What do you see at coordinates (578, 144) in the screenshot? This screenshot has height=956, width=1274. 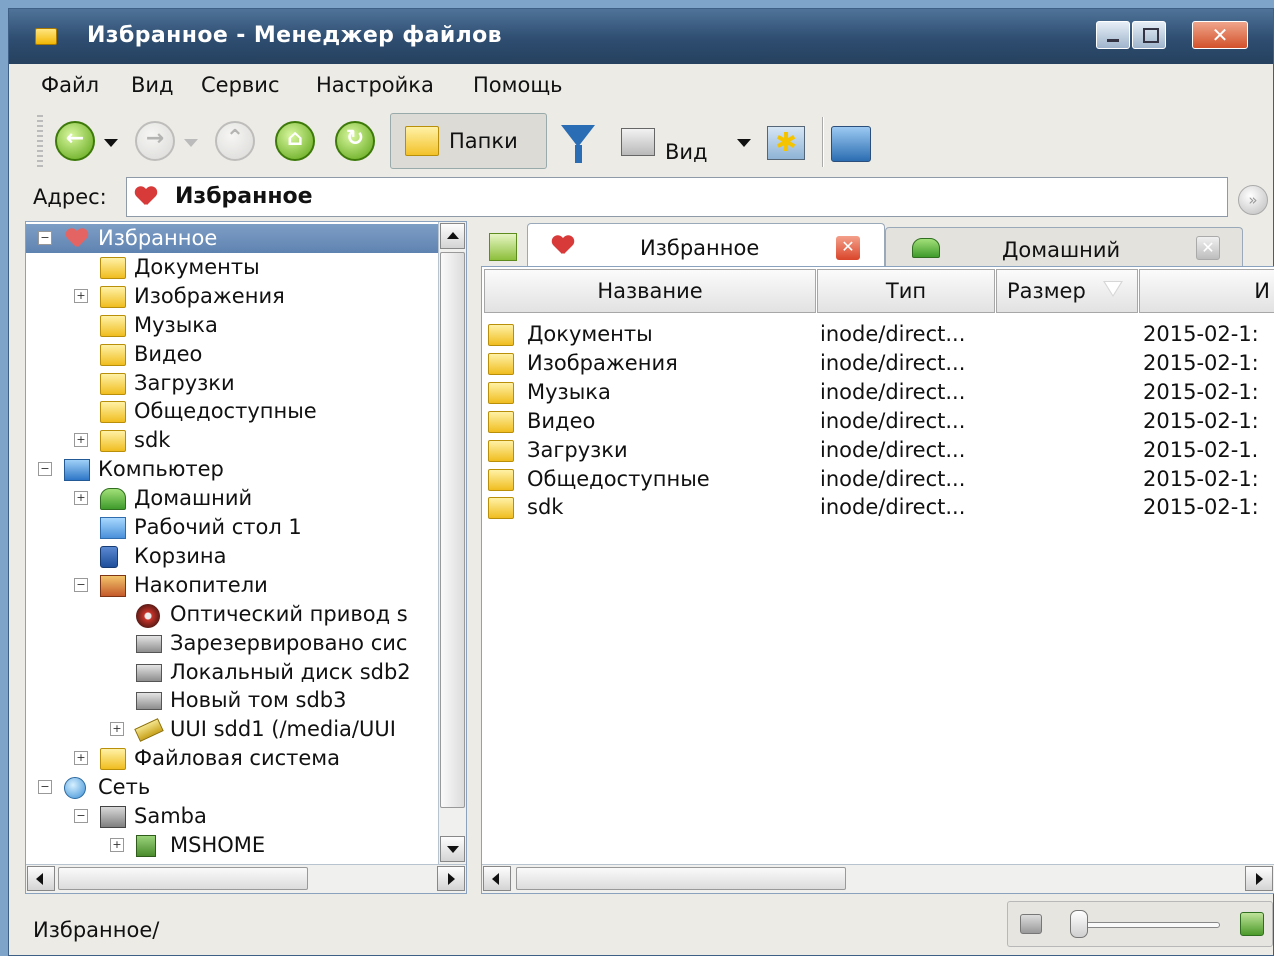 I see `filter-icon` at bounding box center [578, 144].